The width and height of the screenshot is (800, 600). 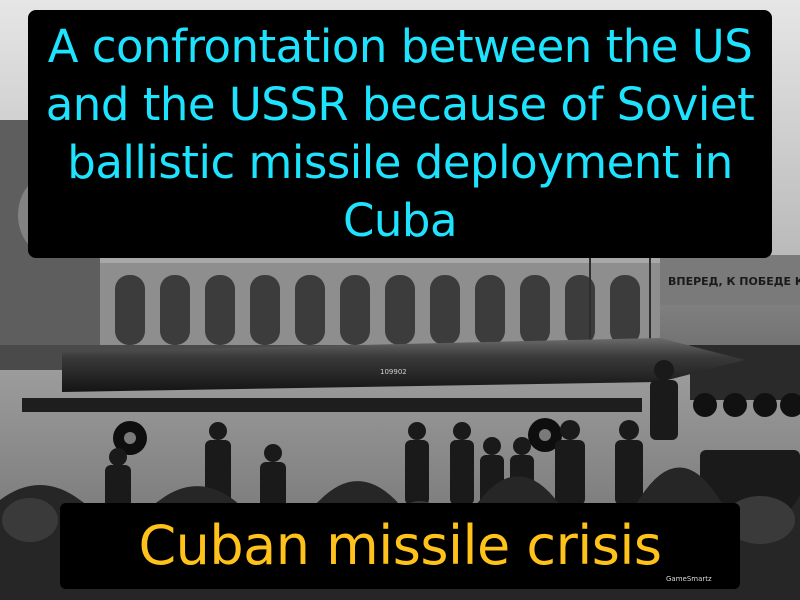 What do you see at coordinates (689, 579) in the screenshot?
I see `watermark-logo: GameSmartz` at bounding box center [689, 579].